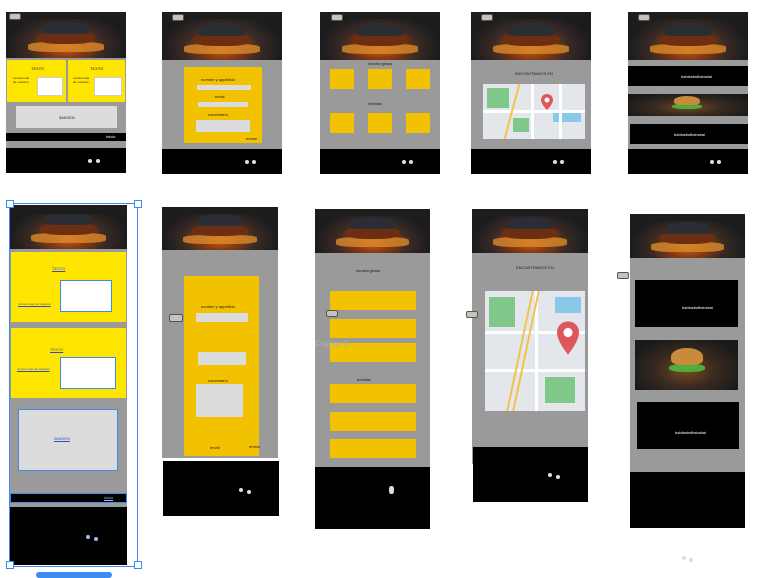 This screenshot has height=578, width=765. Describe the element at coordinates (83, 80) in the screenshot. I see `text-box-2-body: conoce mas de nosotros` at that location.